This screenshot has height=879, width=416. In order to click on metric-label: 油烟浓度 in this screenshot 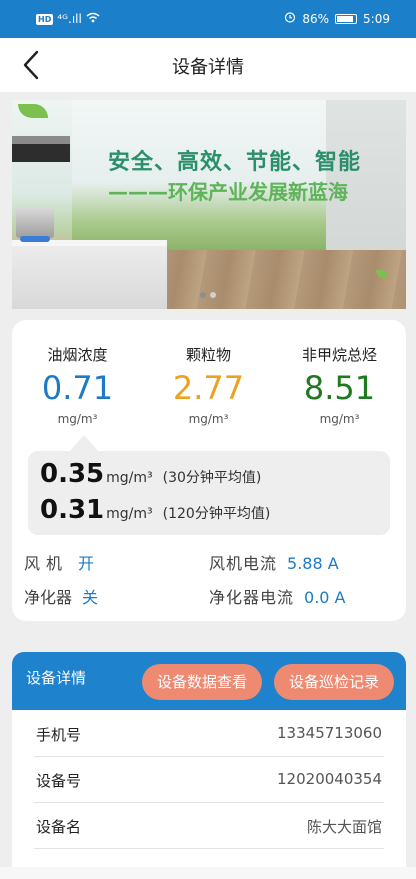, I will do `click(77, 355)`.